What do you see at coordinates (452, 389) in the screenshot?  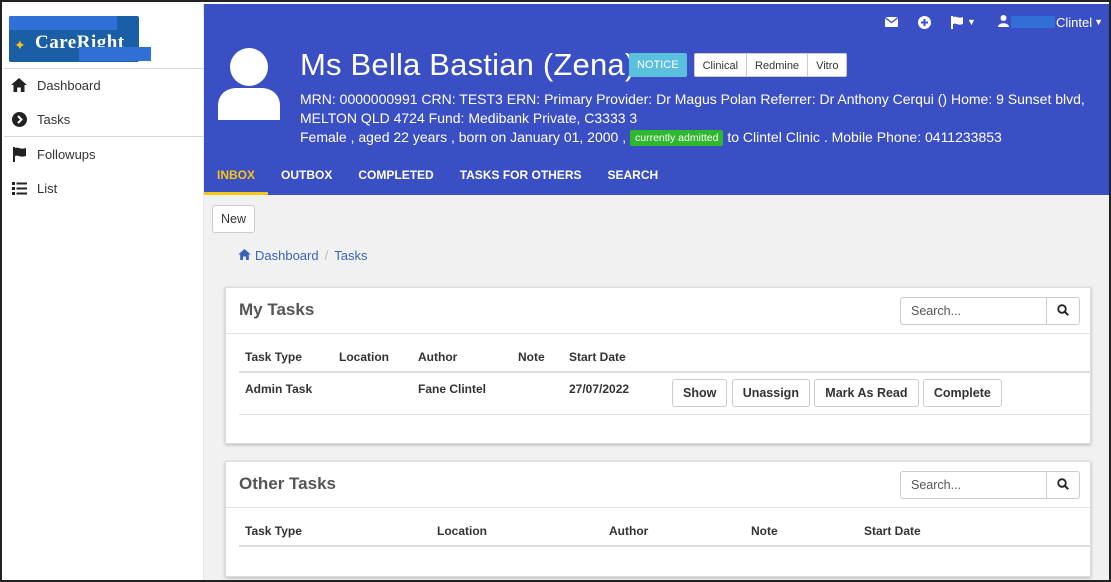 I see `cell-author: Fane Clintel` at bounding box center [452, 389].